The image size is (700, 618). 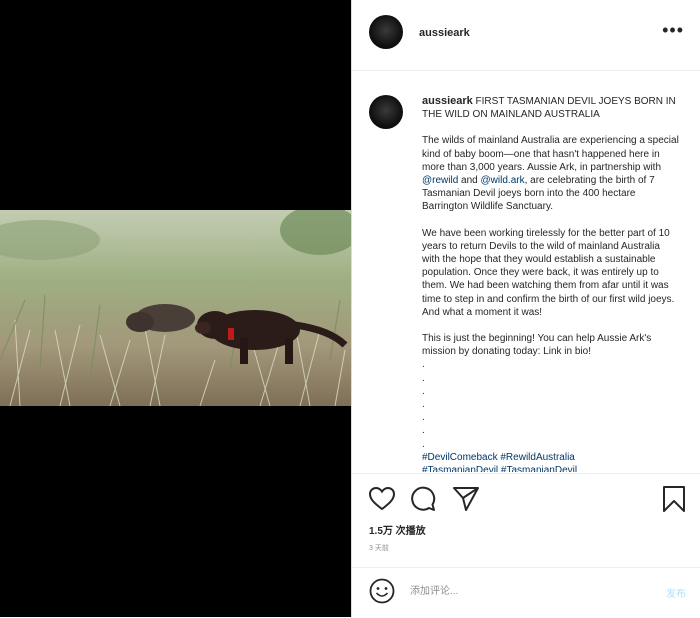 I want to click on post-header: aussieark •••, so click(x=526, y=35).